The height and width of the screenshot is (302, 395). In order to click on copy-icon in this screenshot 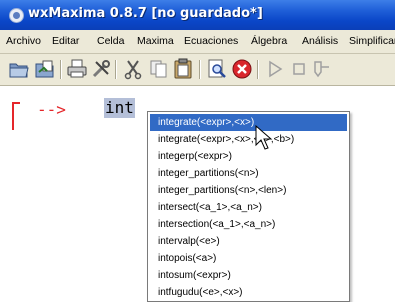, I will do `click(159, 69)`.